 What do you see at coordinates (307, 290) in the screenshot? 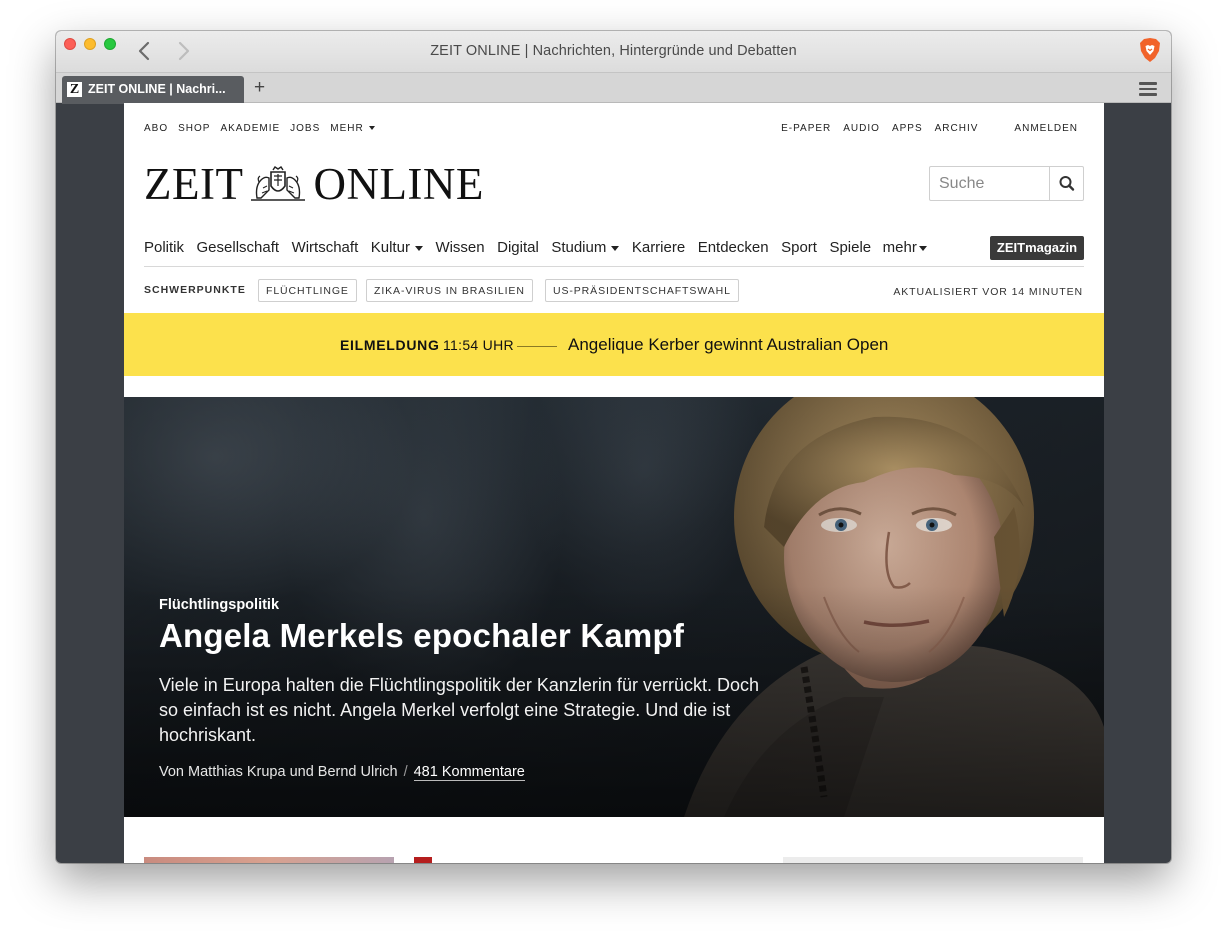
I see `topic-fluechtlinge: FLÜCHTLINGE` at bounding box center [307, 290].